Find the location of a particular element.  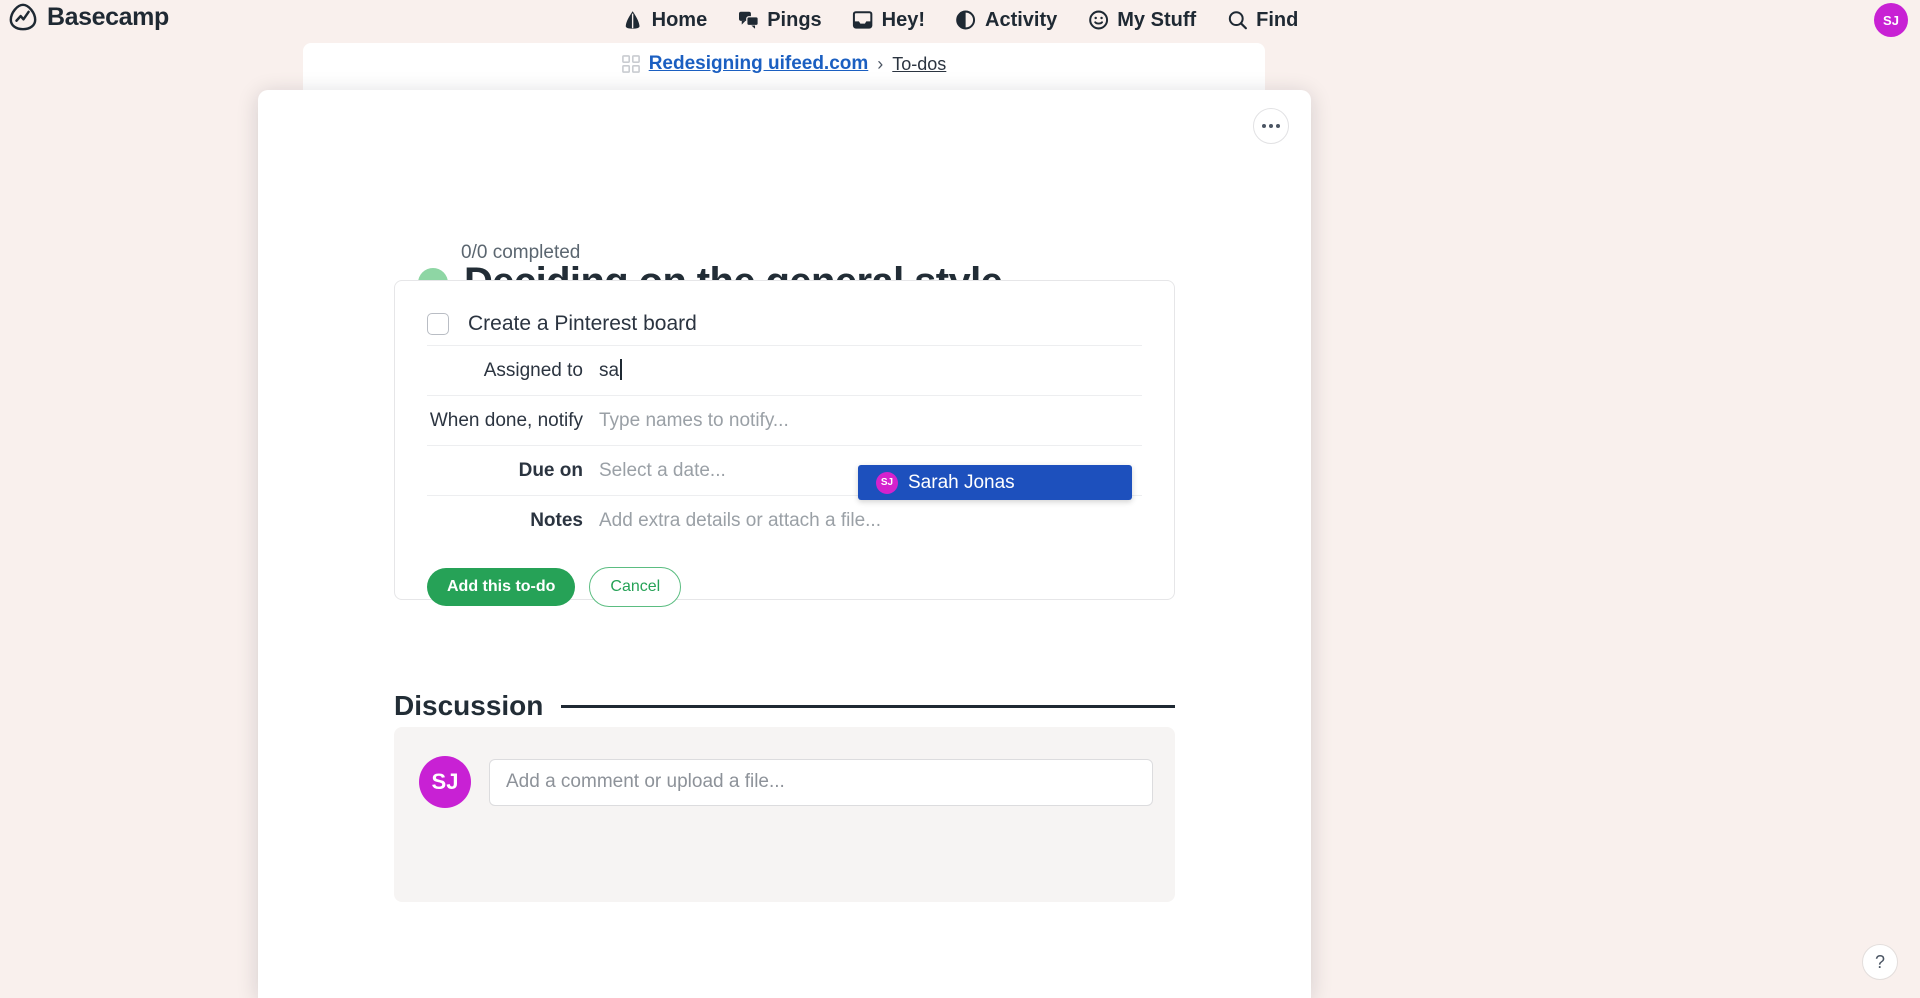

notes-label: Notes is located at coordinates (556, 520).